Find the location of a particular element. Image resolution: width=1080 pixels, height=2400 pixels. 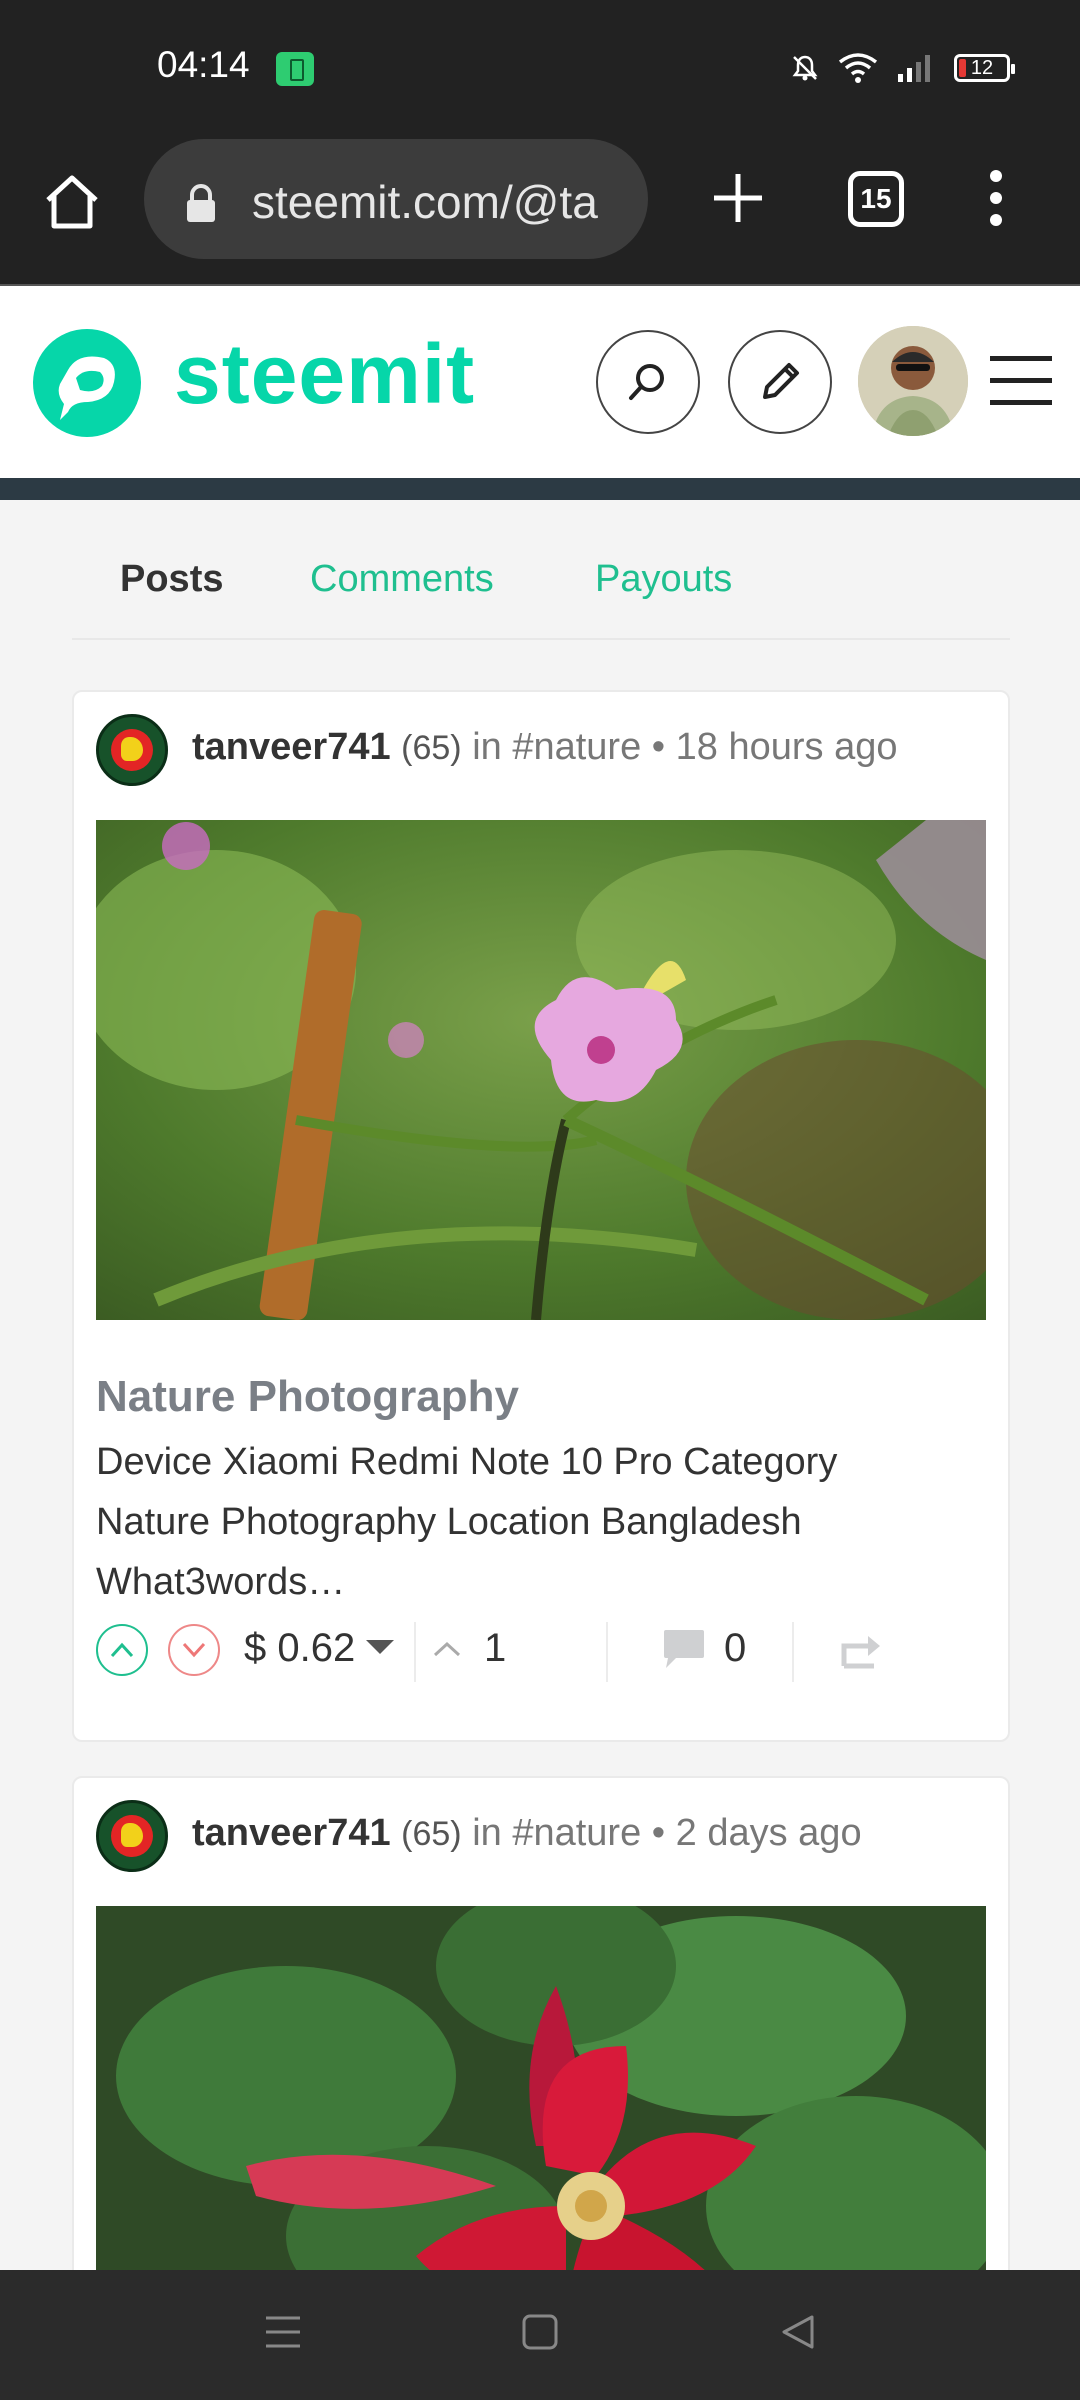

menu-dots-icon is located at coordinates (996, 198).